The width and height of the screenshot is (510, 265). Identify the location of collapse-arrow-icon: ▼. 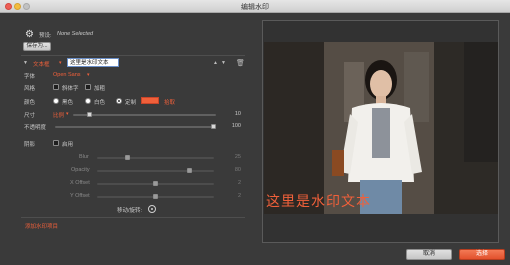
(25, 63).